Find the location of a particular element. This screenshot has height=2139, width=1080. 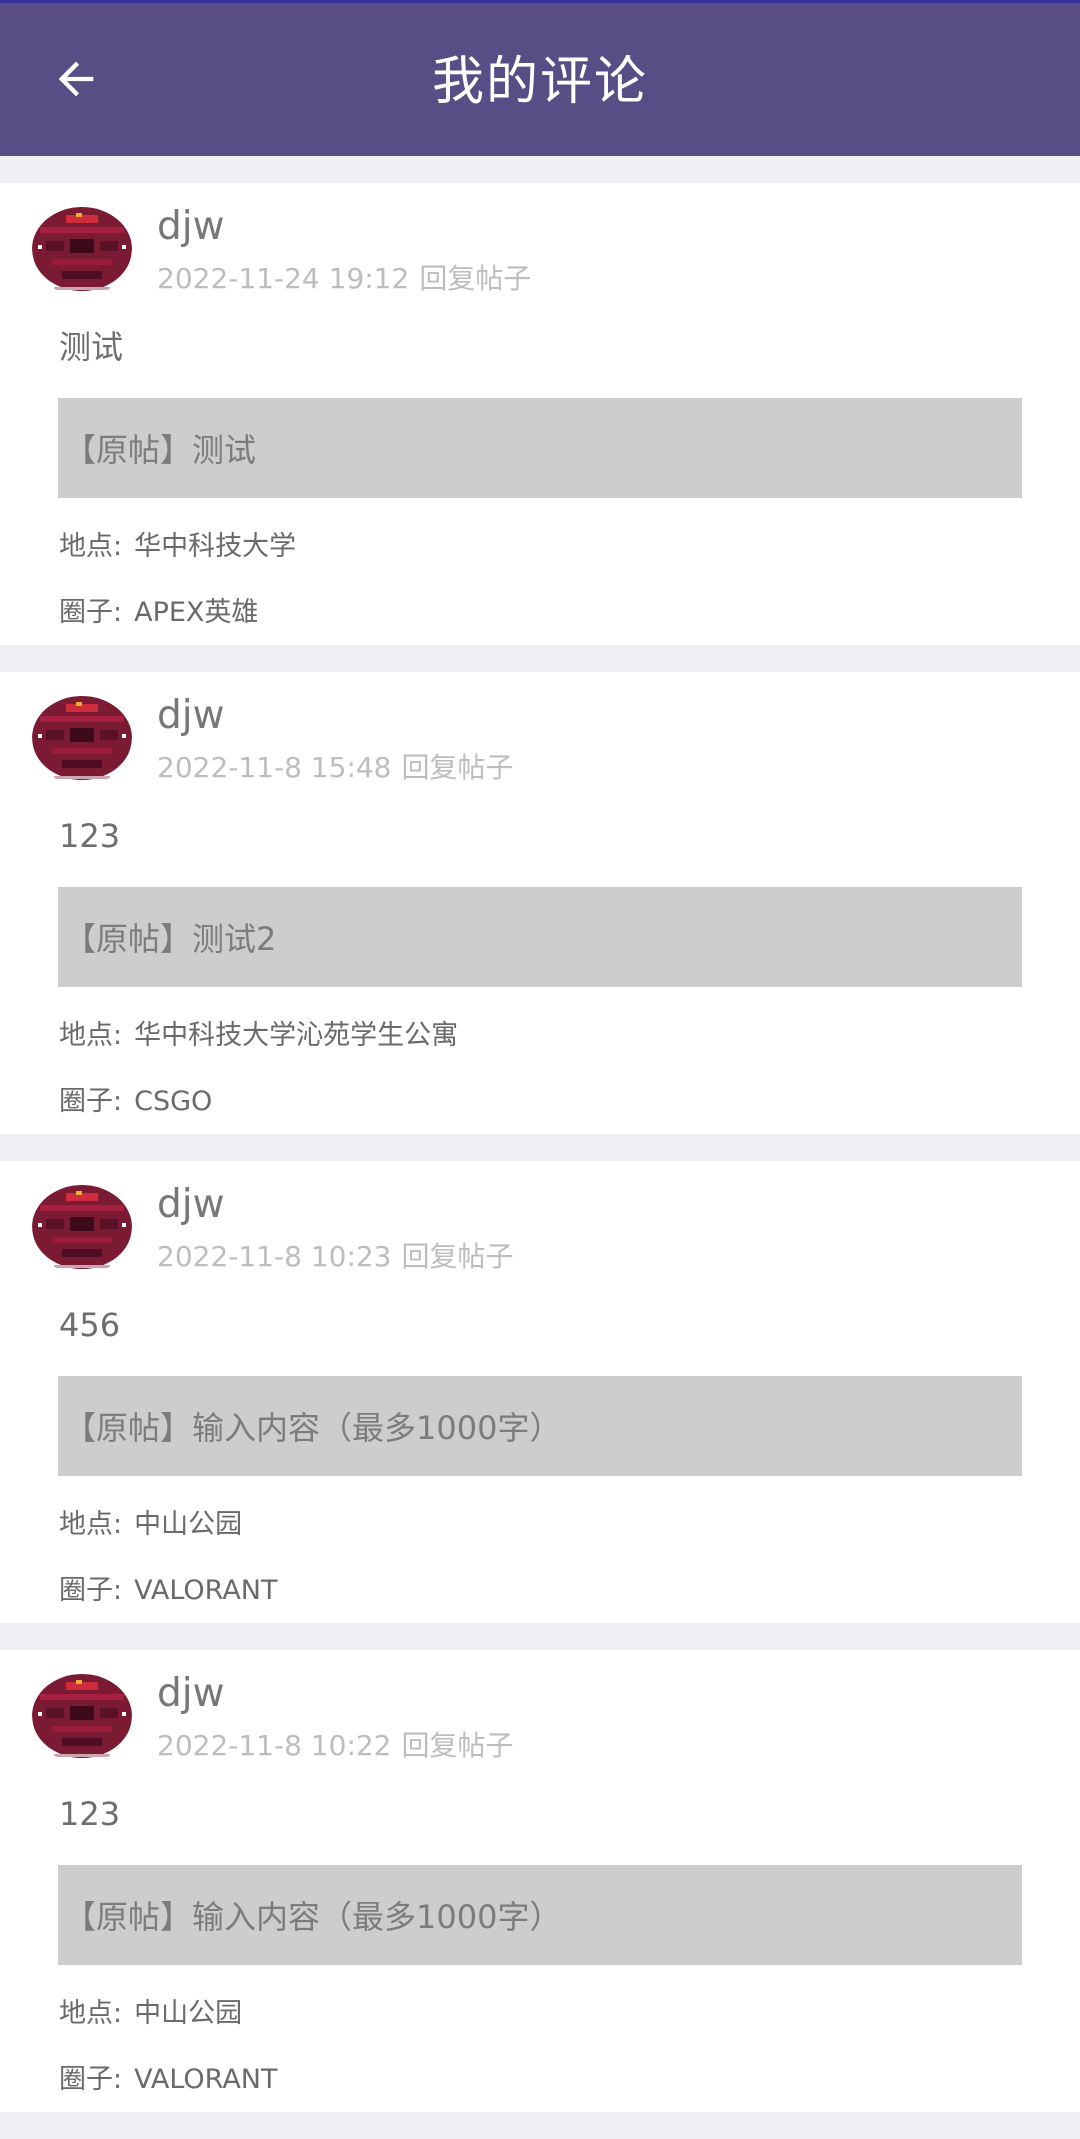

comment-time: 2022-11-8 10:23 is located at coordinates (274, 1256).